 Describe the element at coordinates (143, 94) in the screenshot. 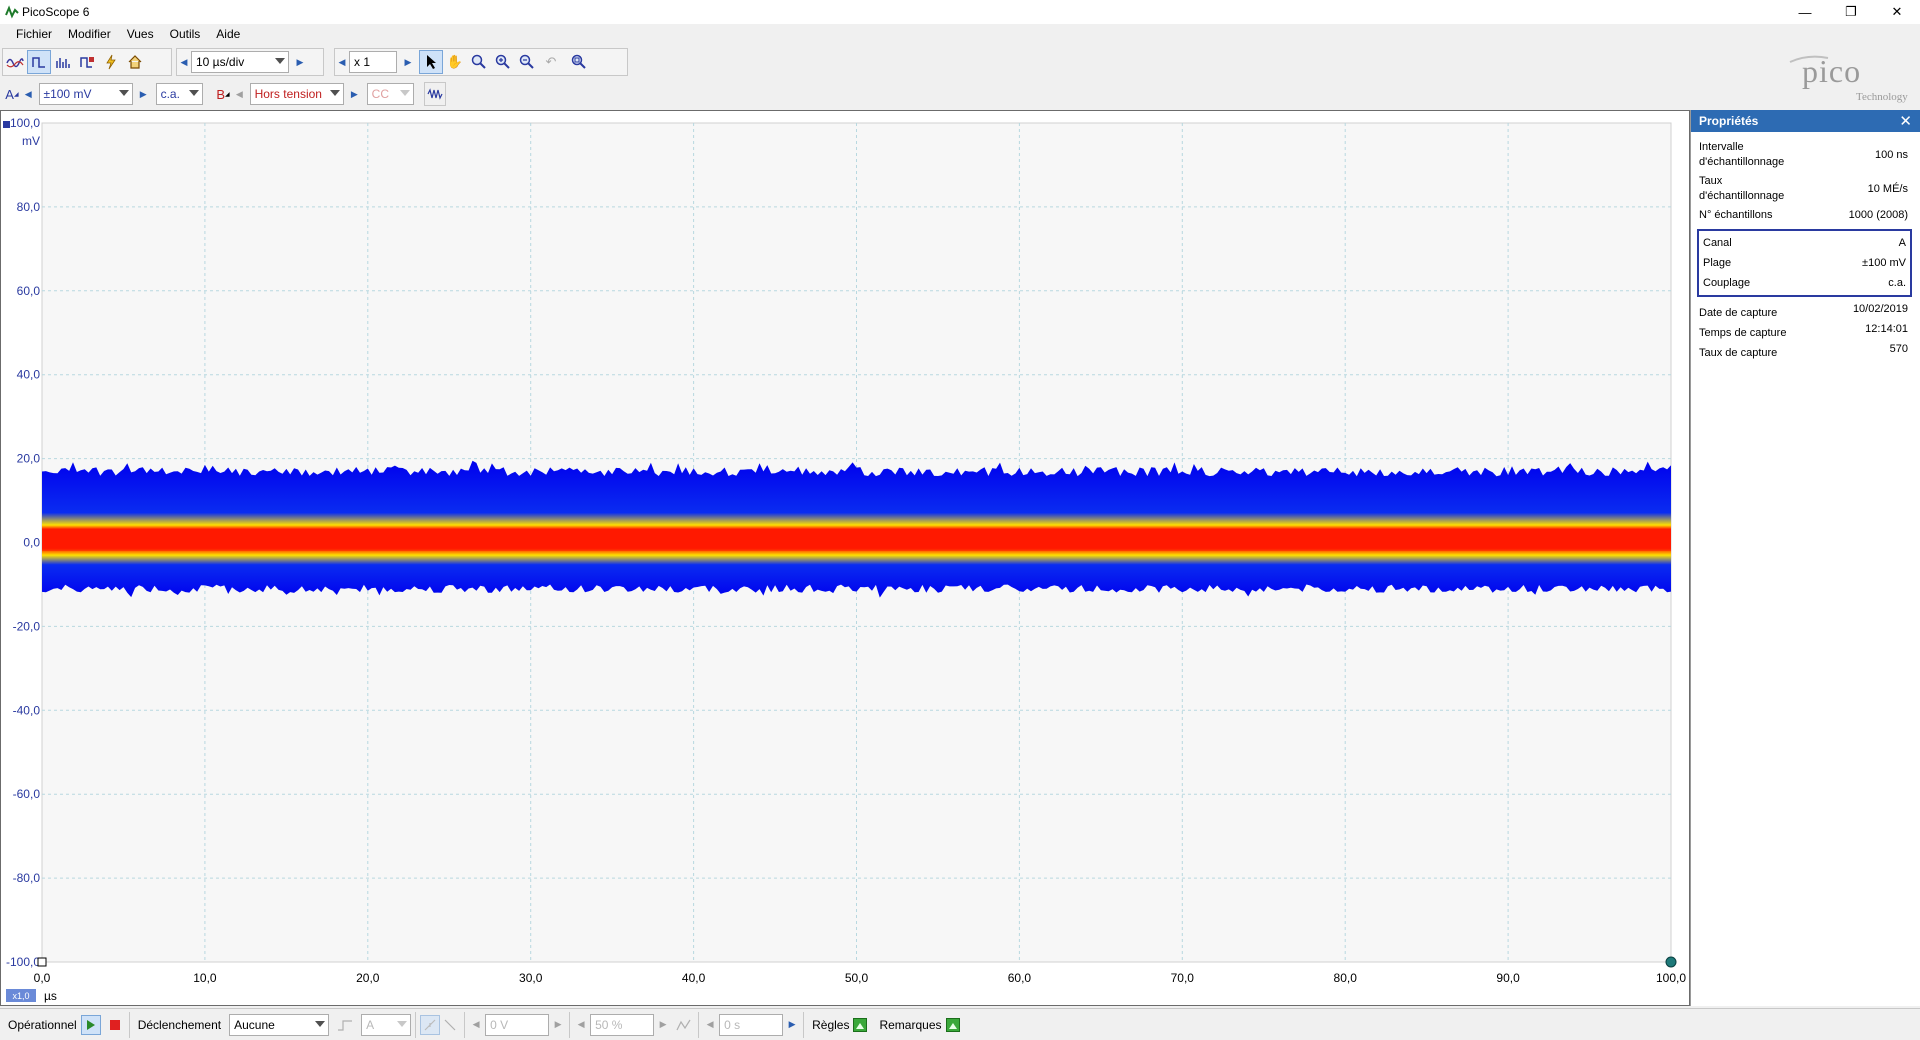

I see `range-a-next-arrow-icon: ▶` at that location.